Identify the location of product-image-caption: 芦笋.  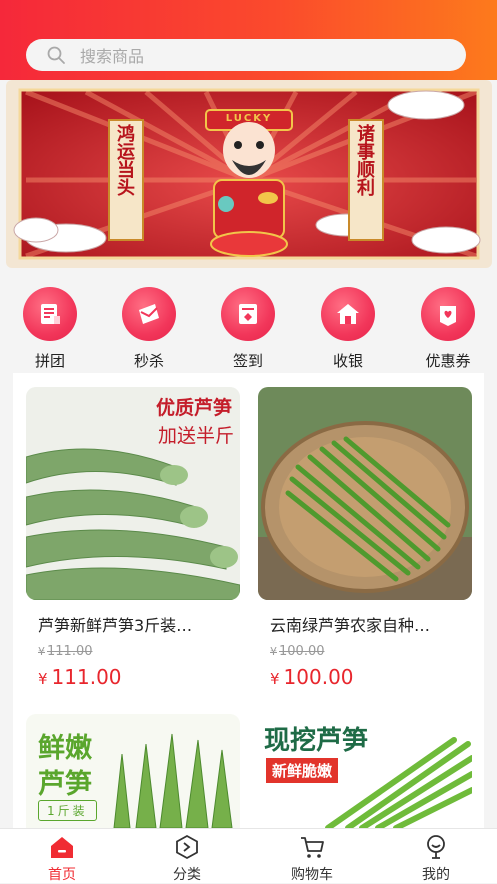
(65, 784).